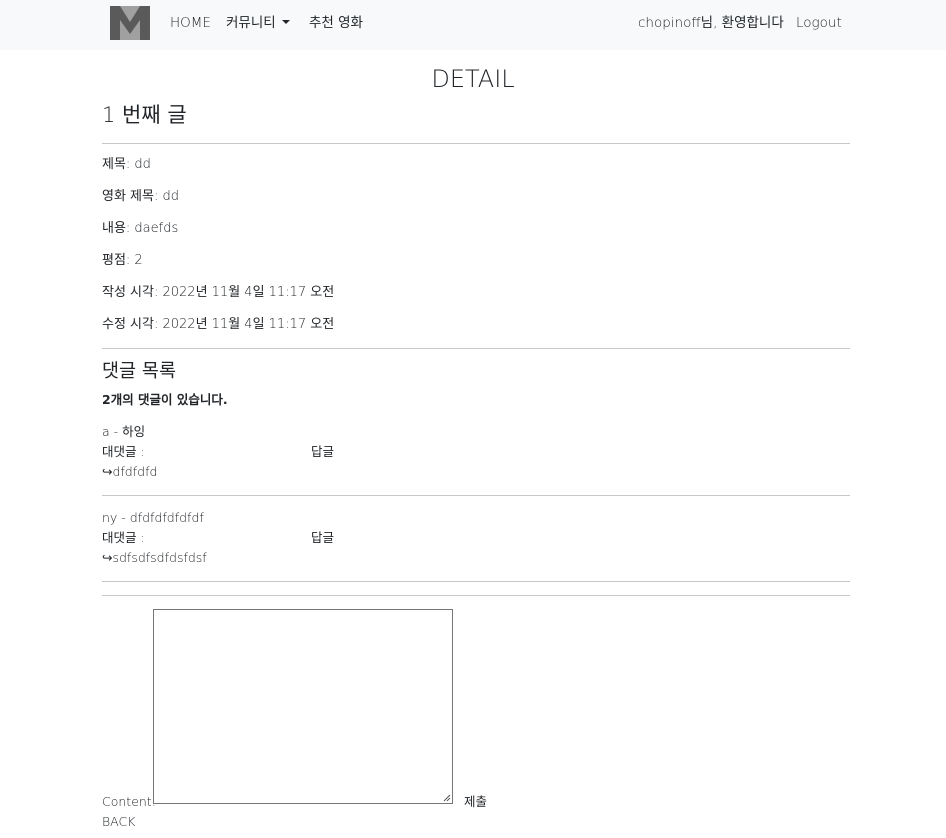 This screenshot has height=838, width=946. Describe the element at coordinates (190, 23) in the screenshot. I see `nav-home-link: HOME` at that location.